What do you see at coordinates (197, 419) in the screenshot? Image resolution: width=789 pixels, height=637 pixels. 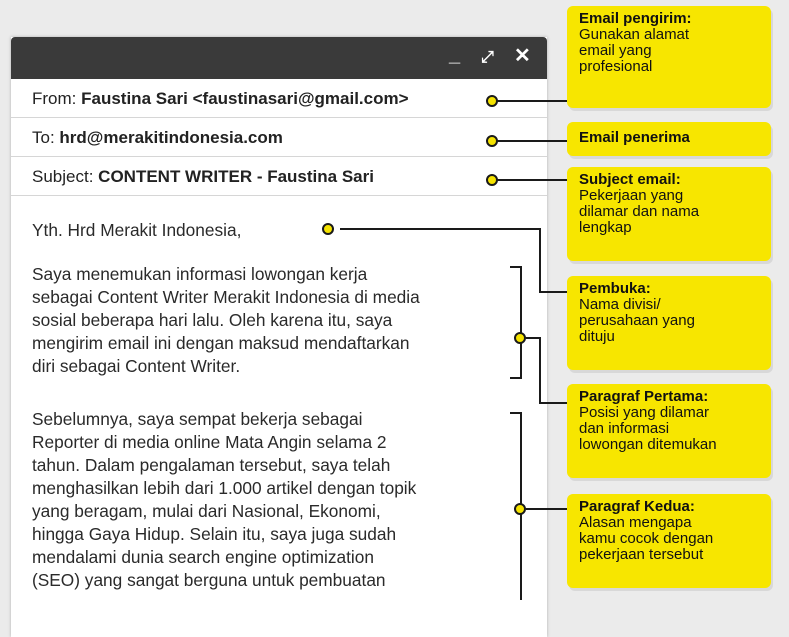 I see `paragraph-line: Sebelumnya, saya sempat bekerja sebagai` at bounding box center [197, 419].